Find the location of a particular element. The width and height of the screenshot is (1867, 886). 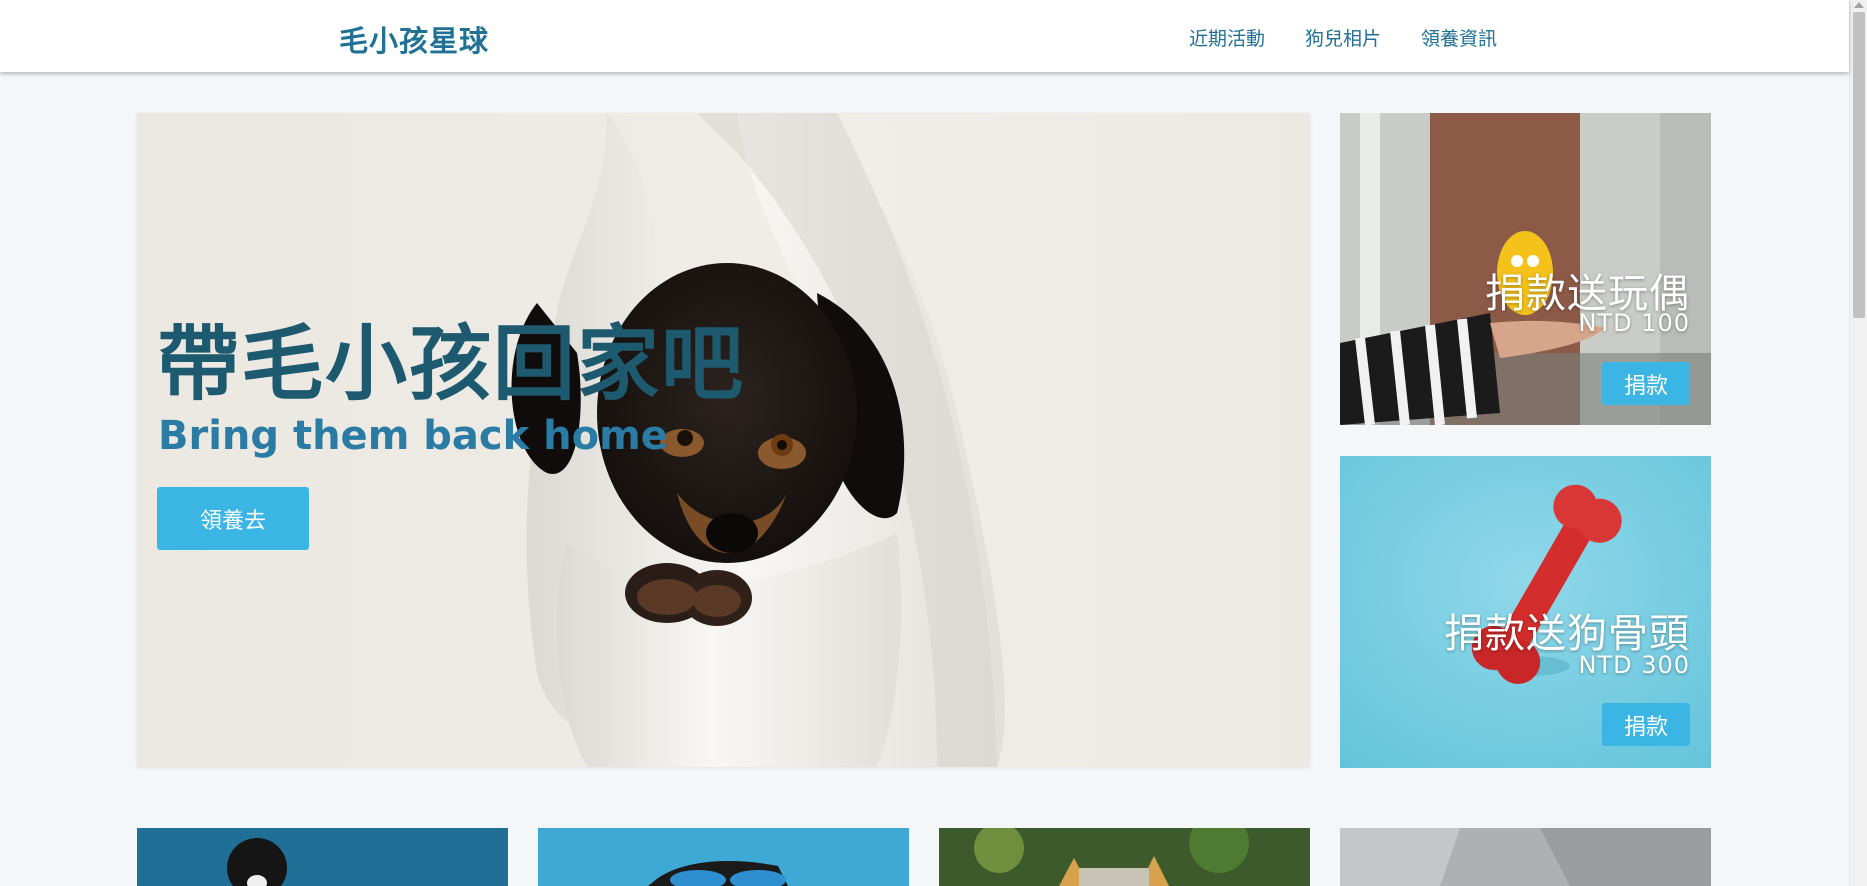

main-nav: 近期活動 狗兒相片 領養資訊 is located at coordinates (1363, 37).